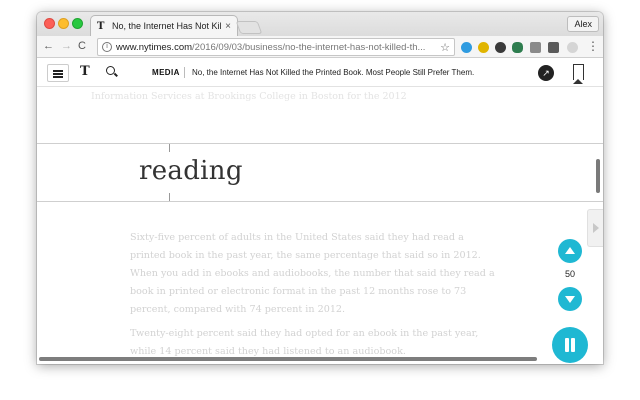 The height and width of the screenshot is (400, 640). Describe the element at coordinates (66, 46) in the screenshot. I see `forward-button: →` at that location.